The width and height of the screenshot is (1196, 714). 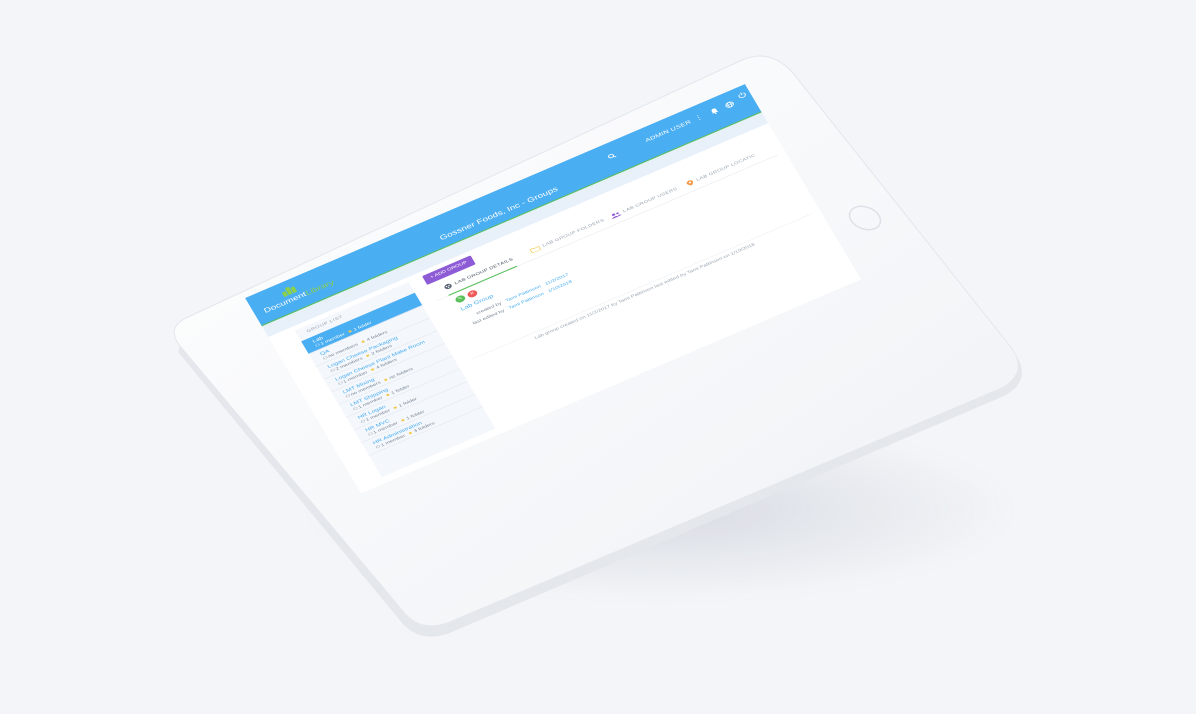 I want to click on logo-word-library: Library, so click(x=319, y=287).